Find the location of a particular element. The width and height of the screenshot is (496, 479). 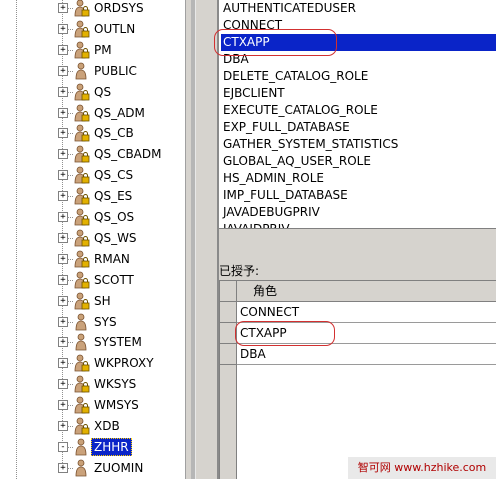

tree-node-label: QS_OS is located at coordinates (114, 217).